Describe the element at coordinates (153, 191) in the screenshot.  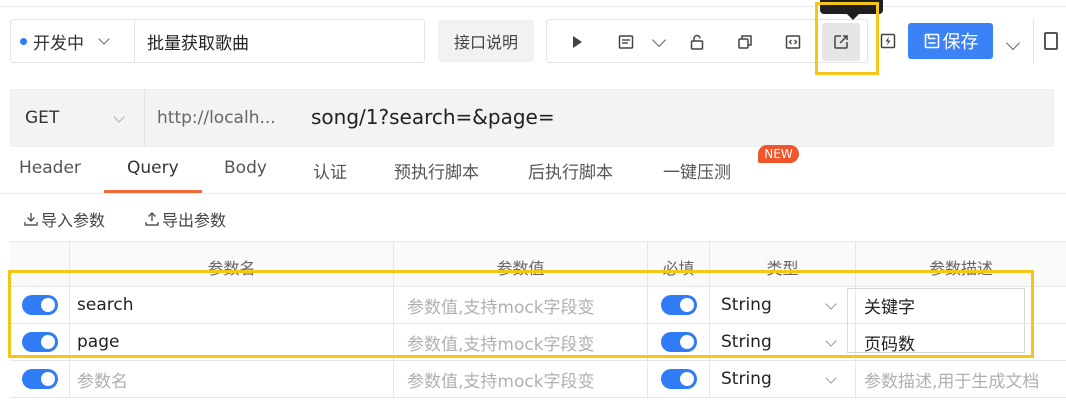
I see `active-tab-indicator` at that location.